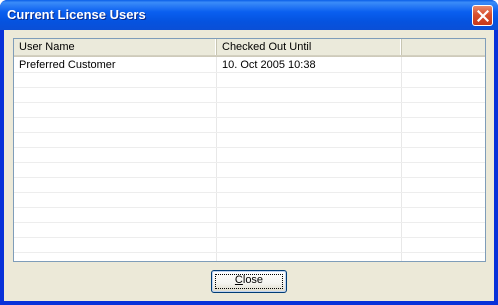 This screenshot has height=305, width=498. What do you see at coordinates (443, 47) in the screenshot?
I see `column-header-empty` at bounding box center [443, 47].